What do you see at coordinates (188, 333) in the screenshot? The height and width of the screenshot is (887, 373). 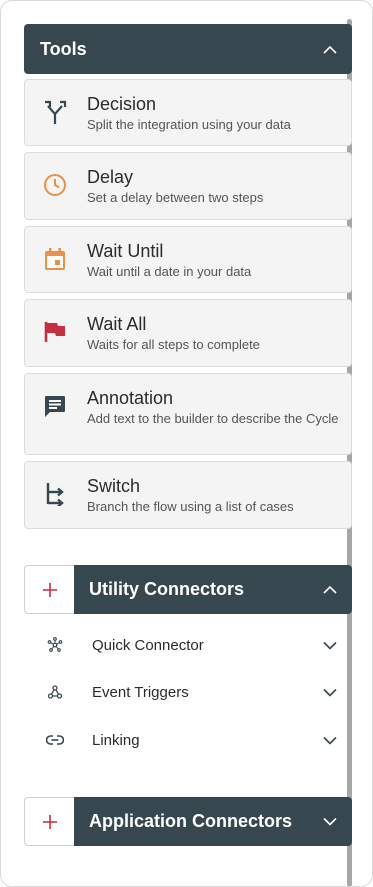 I see `tool-wait-all: Wait All Waits for all steps to complete` at bounding box center [188, 333].